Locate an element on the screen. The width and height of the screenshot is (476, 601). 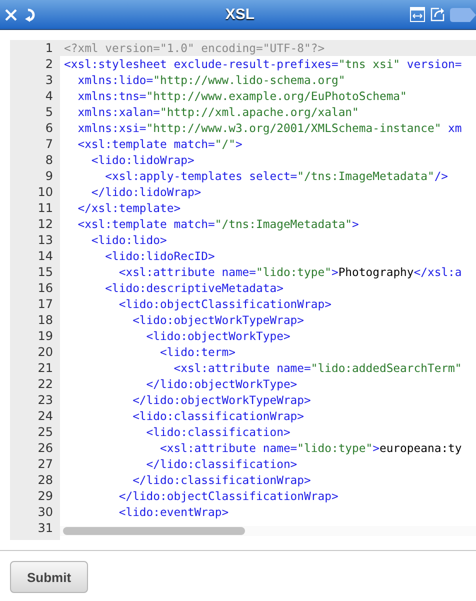
line-number: 5 is located at coordinates (49, 112).